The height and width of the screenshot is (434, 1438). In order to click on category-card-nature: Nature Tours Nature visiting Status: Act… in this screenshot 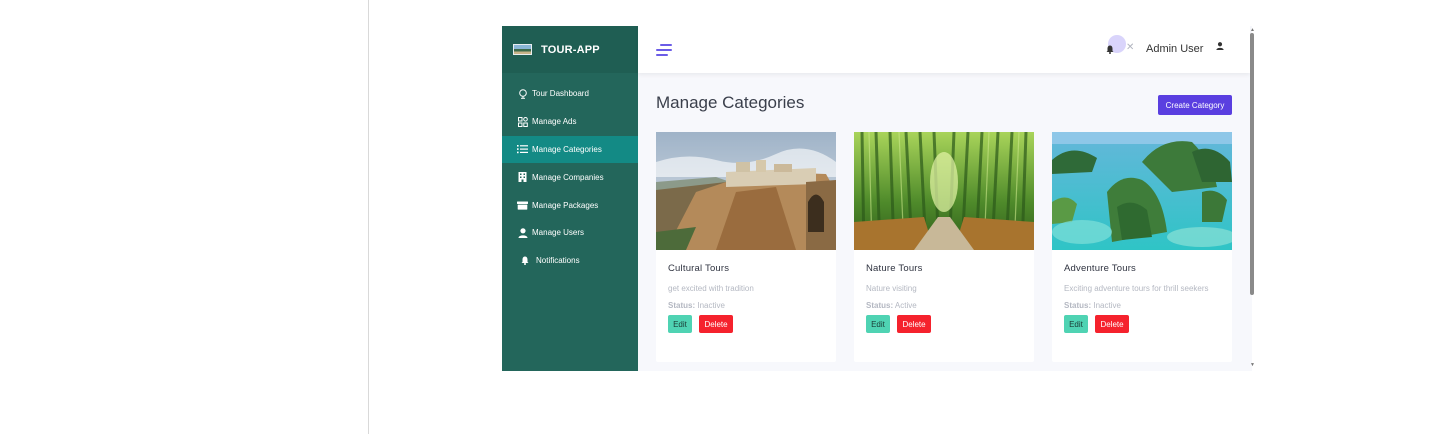, I will do `click(944, 247)`.